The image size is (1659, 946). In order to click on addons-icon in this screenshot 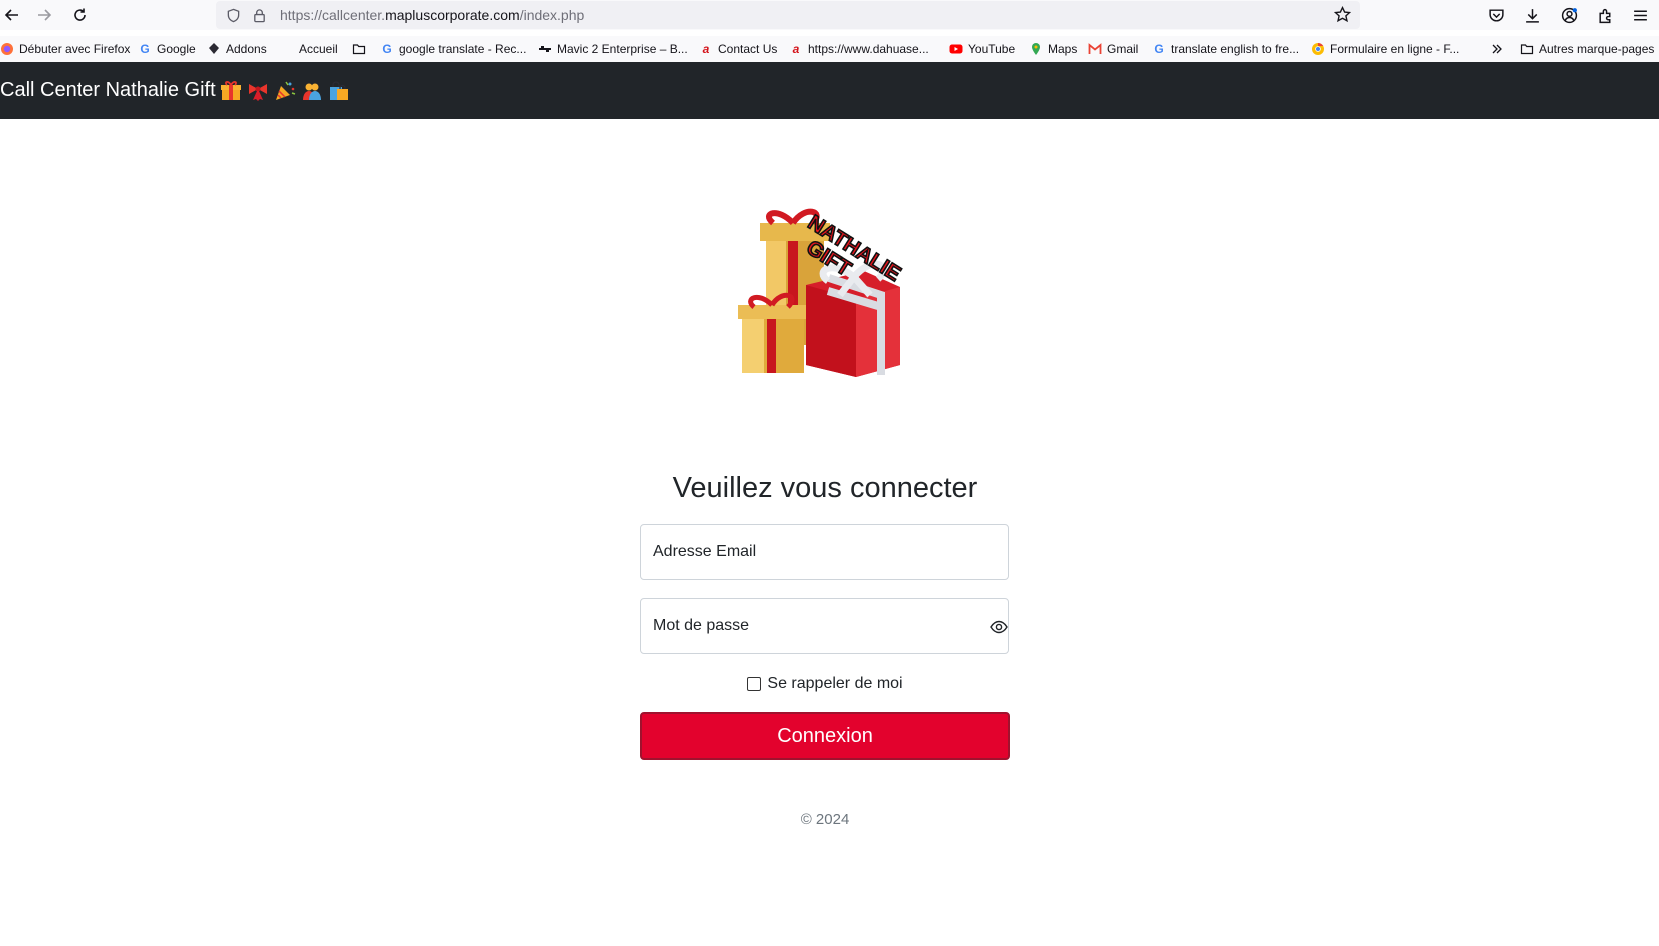, I will do `click(214, 49)`.